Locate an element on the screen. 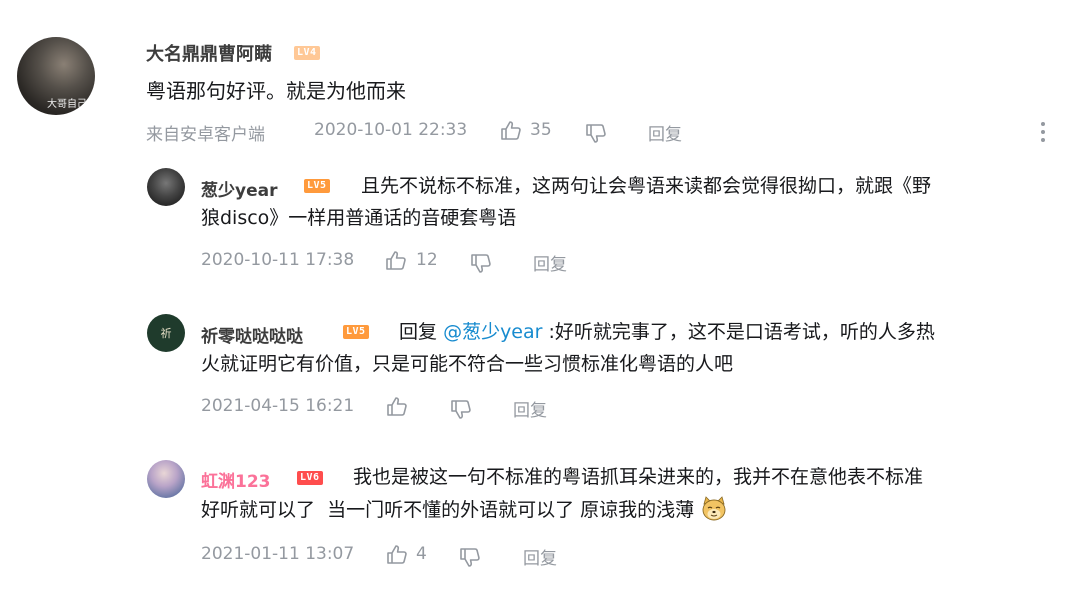 This screenshot has width=1080, height=591. avatar: 大哥自己 is located at coordinates (56, 76).